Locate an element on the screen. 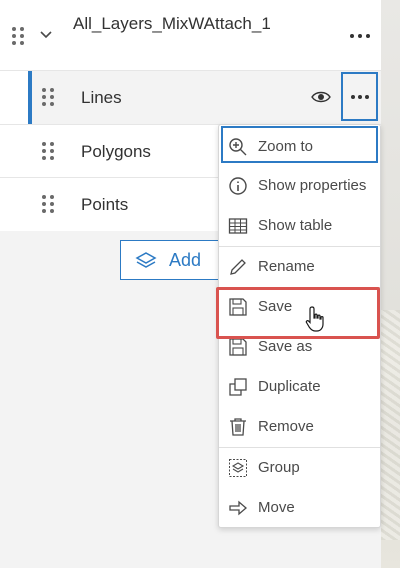 This screenshot has width=400, height=568. group-options-button is located at coordinates (362, 36).